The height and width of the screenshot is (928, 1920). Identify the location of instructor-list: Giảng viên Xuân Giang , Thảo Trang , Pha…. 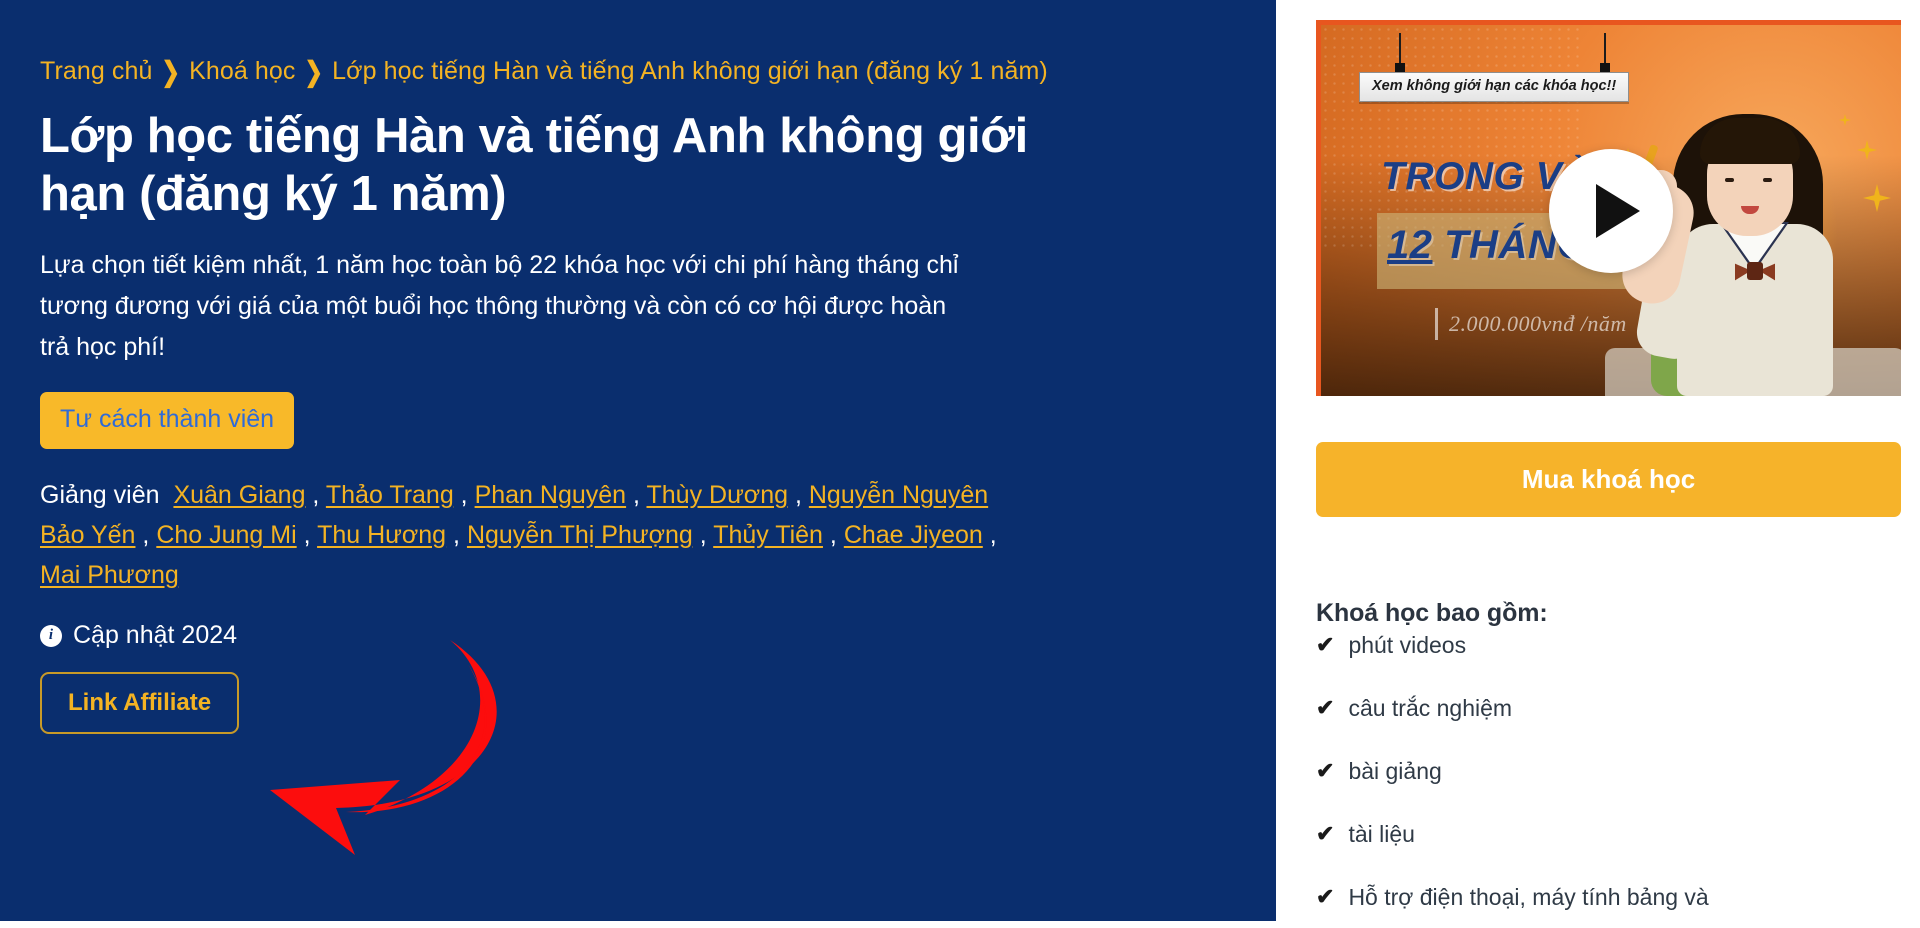
(520, 535).